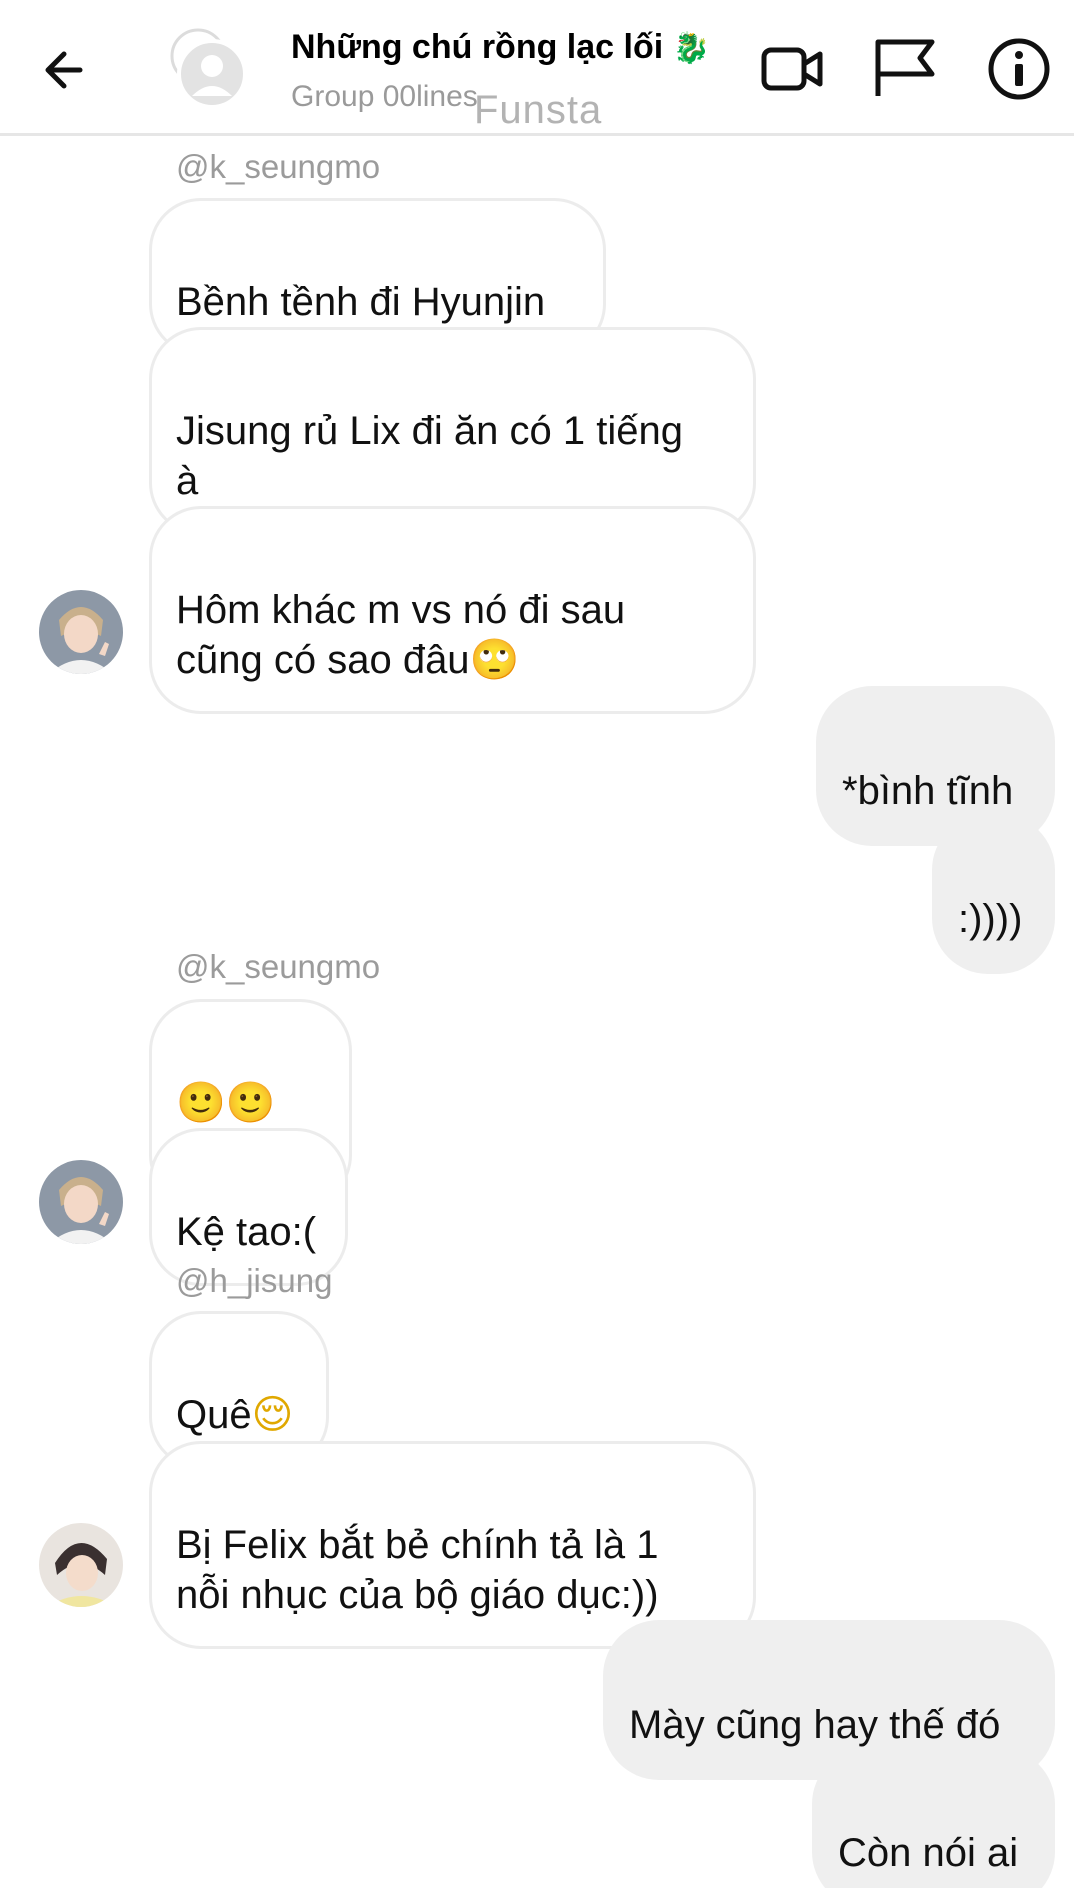 This screenshot has height=1888, width=1074. Describe the element at coordinates (206, 68) in the screenshot. I see `group-avatar-icon` at that location.